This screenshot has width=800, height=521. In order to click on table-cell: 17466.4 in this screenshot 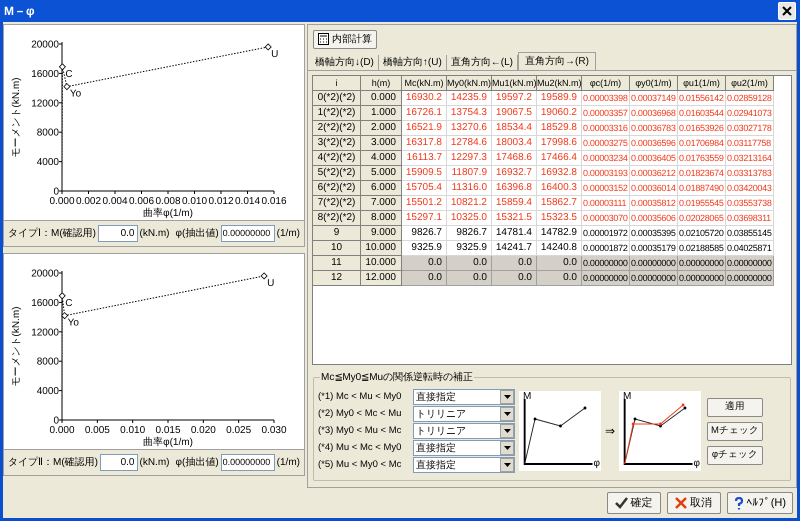, I will do `click(559, 158)`.